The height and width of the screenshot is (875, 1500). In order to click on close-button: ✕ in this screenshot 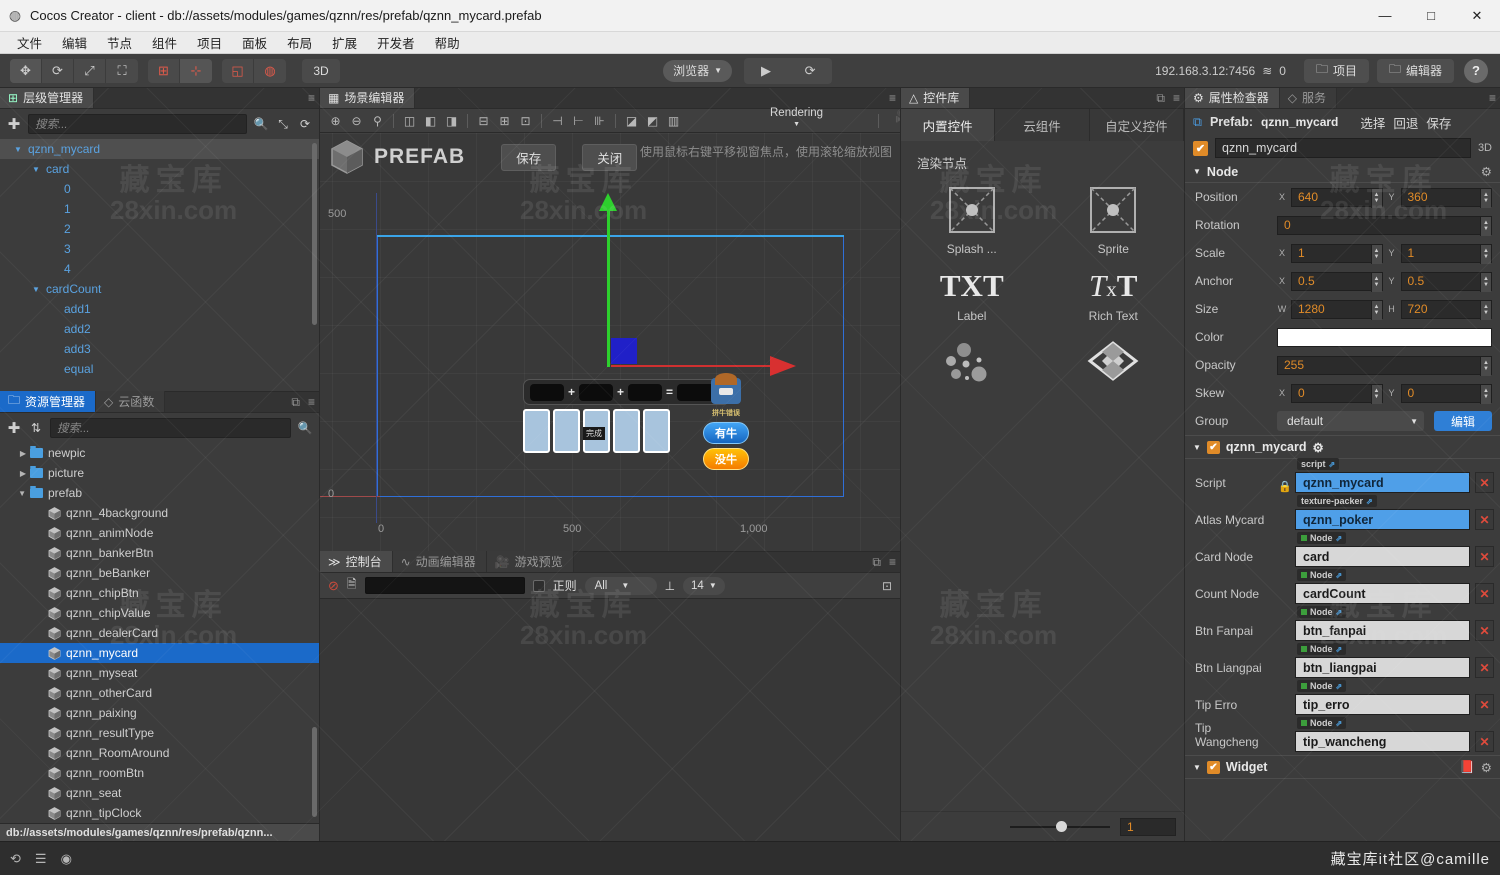, I will do `click(1477, 16)`.